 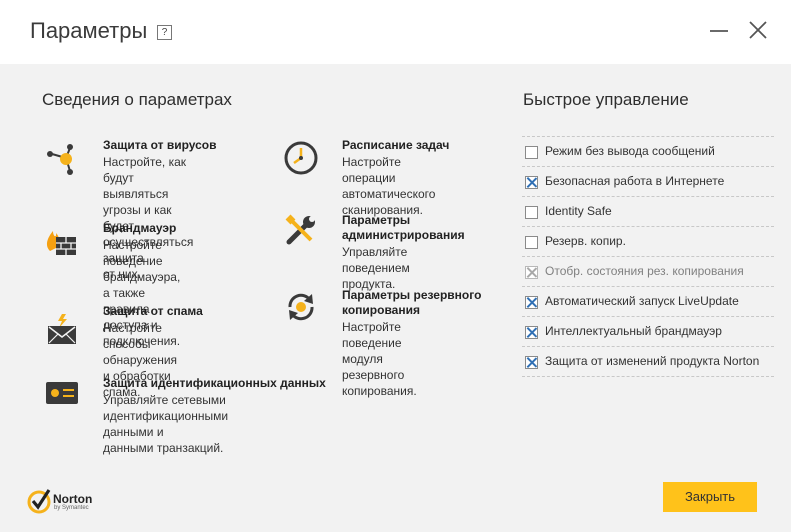 What do you see at coordinates (396, 145) in the screenshot?
I see `settings-item-title: Расписание задач` at bounding box center [396, 145].